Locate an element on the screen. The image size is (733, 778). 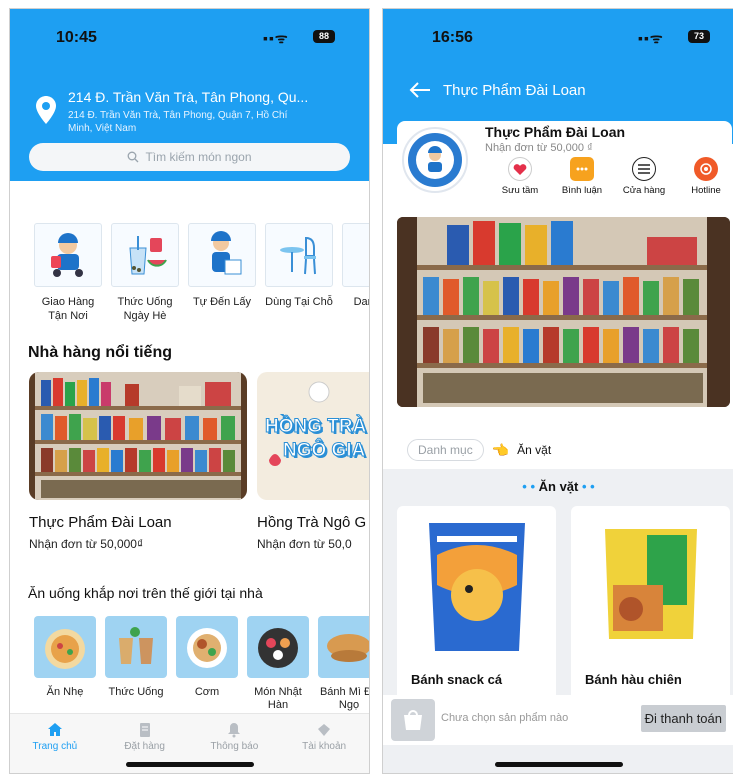
bread-image is located at coordinates (343, 647).